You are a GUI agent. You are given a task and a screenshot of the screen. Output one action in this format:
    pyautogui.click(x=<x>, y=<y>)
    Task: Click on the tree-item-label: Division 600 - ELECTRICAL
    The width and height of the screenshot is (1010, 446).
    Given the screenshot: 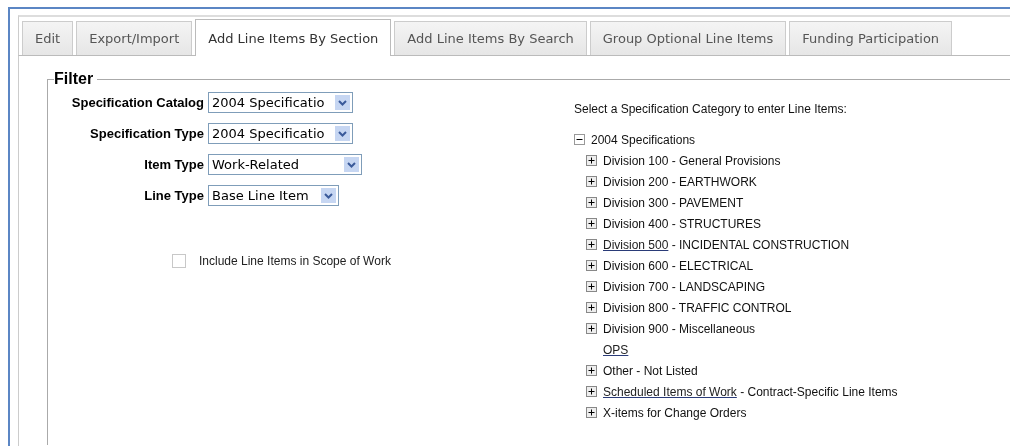 What is the action you would take?
    pyautogui.click(x=678, y=265)
    